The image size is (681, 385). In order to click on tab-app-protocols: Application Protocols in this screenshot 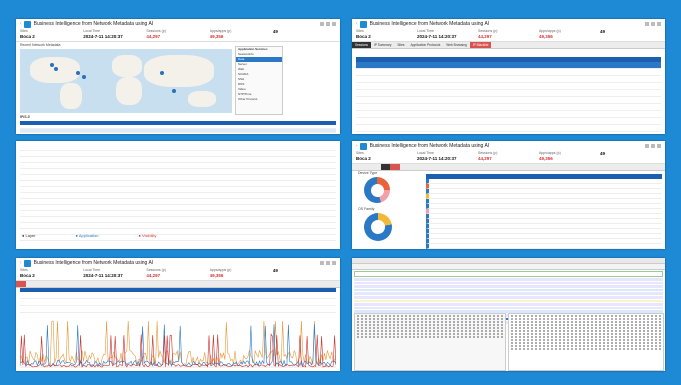, I will do `click(426, 45)`.